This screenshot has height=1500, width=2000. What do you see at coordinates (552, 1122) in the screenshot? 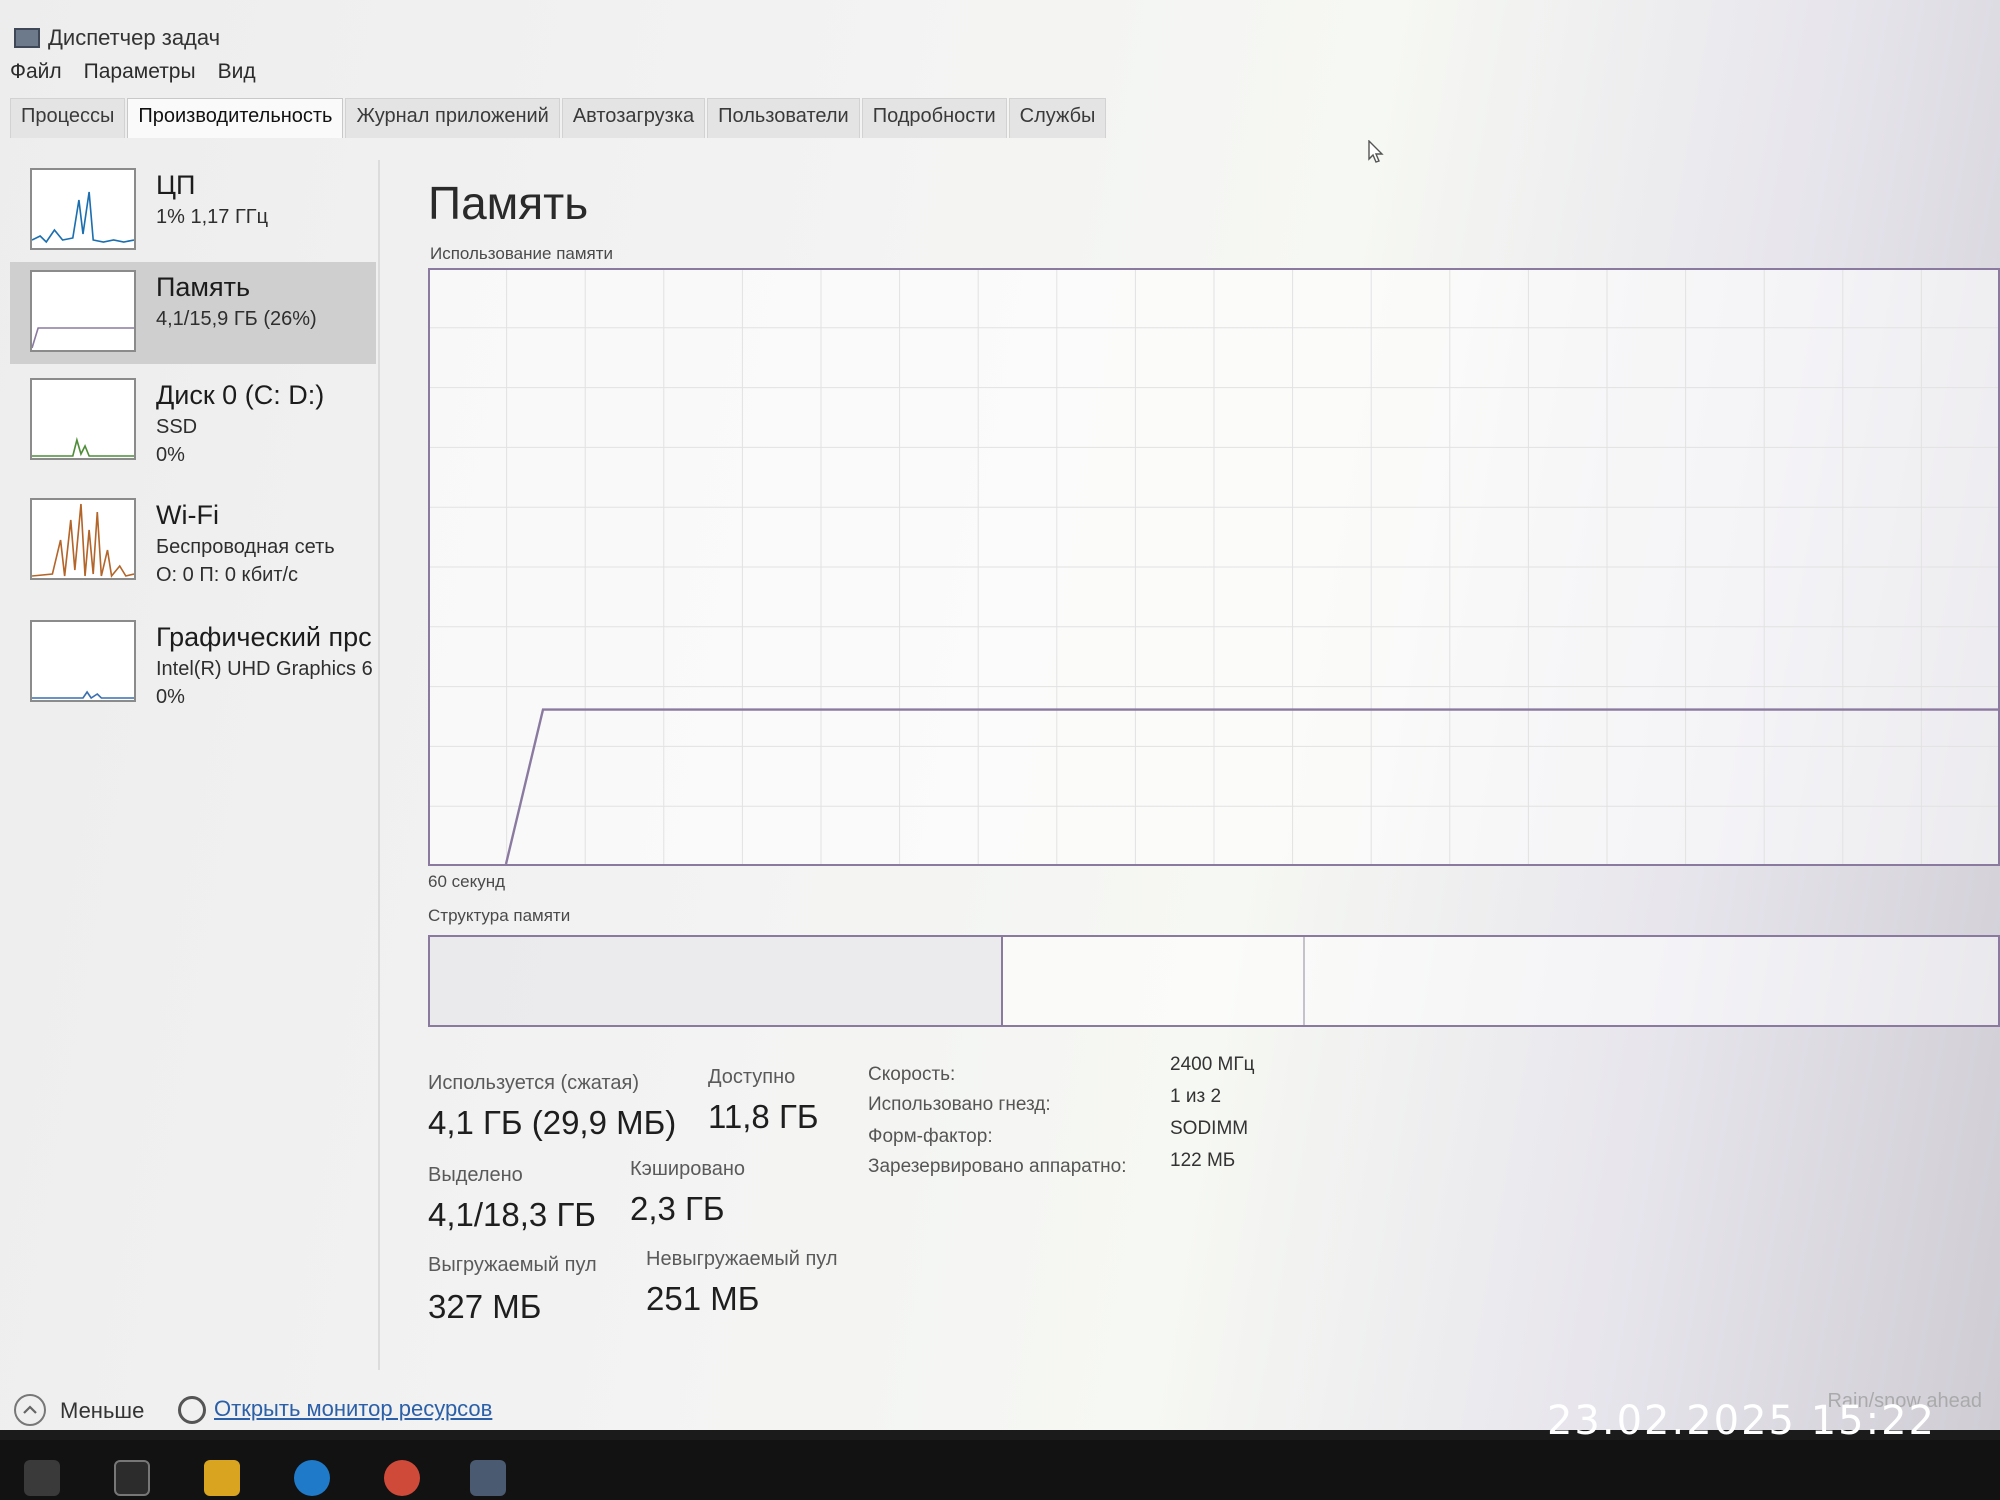
I see `in-use-value: 4,1 ГБ (29,9 МБ)` at bounding box center [552, 1122].